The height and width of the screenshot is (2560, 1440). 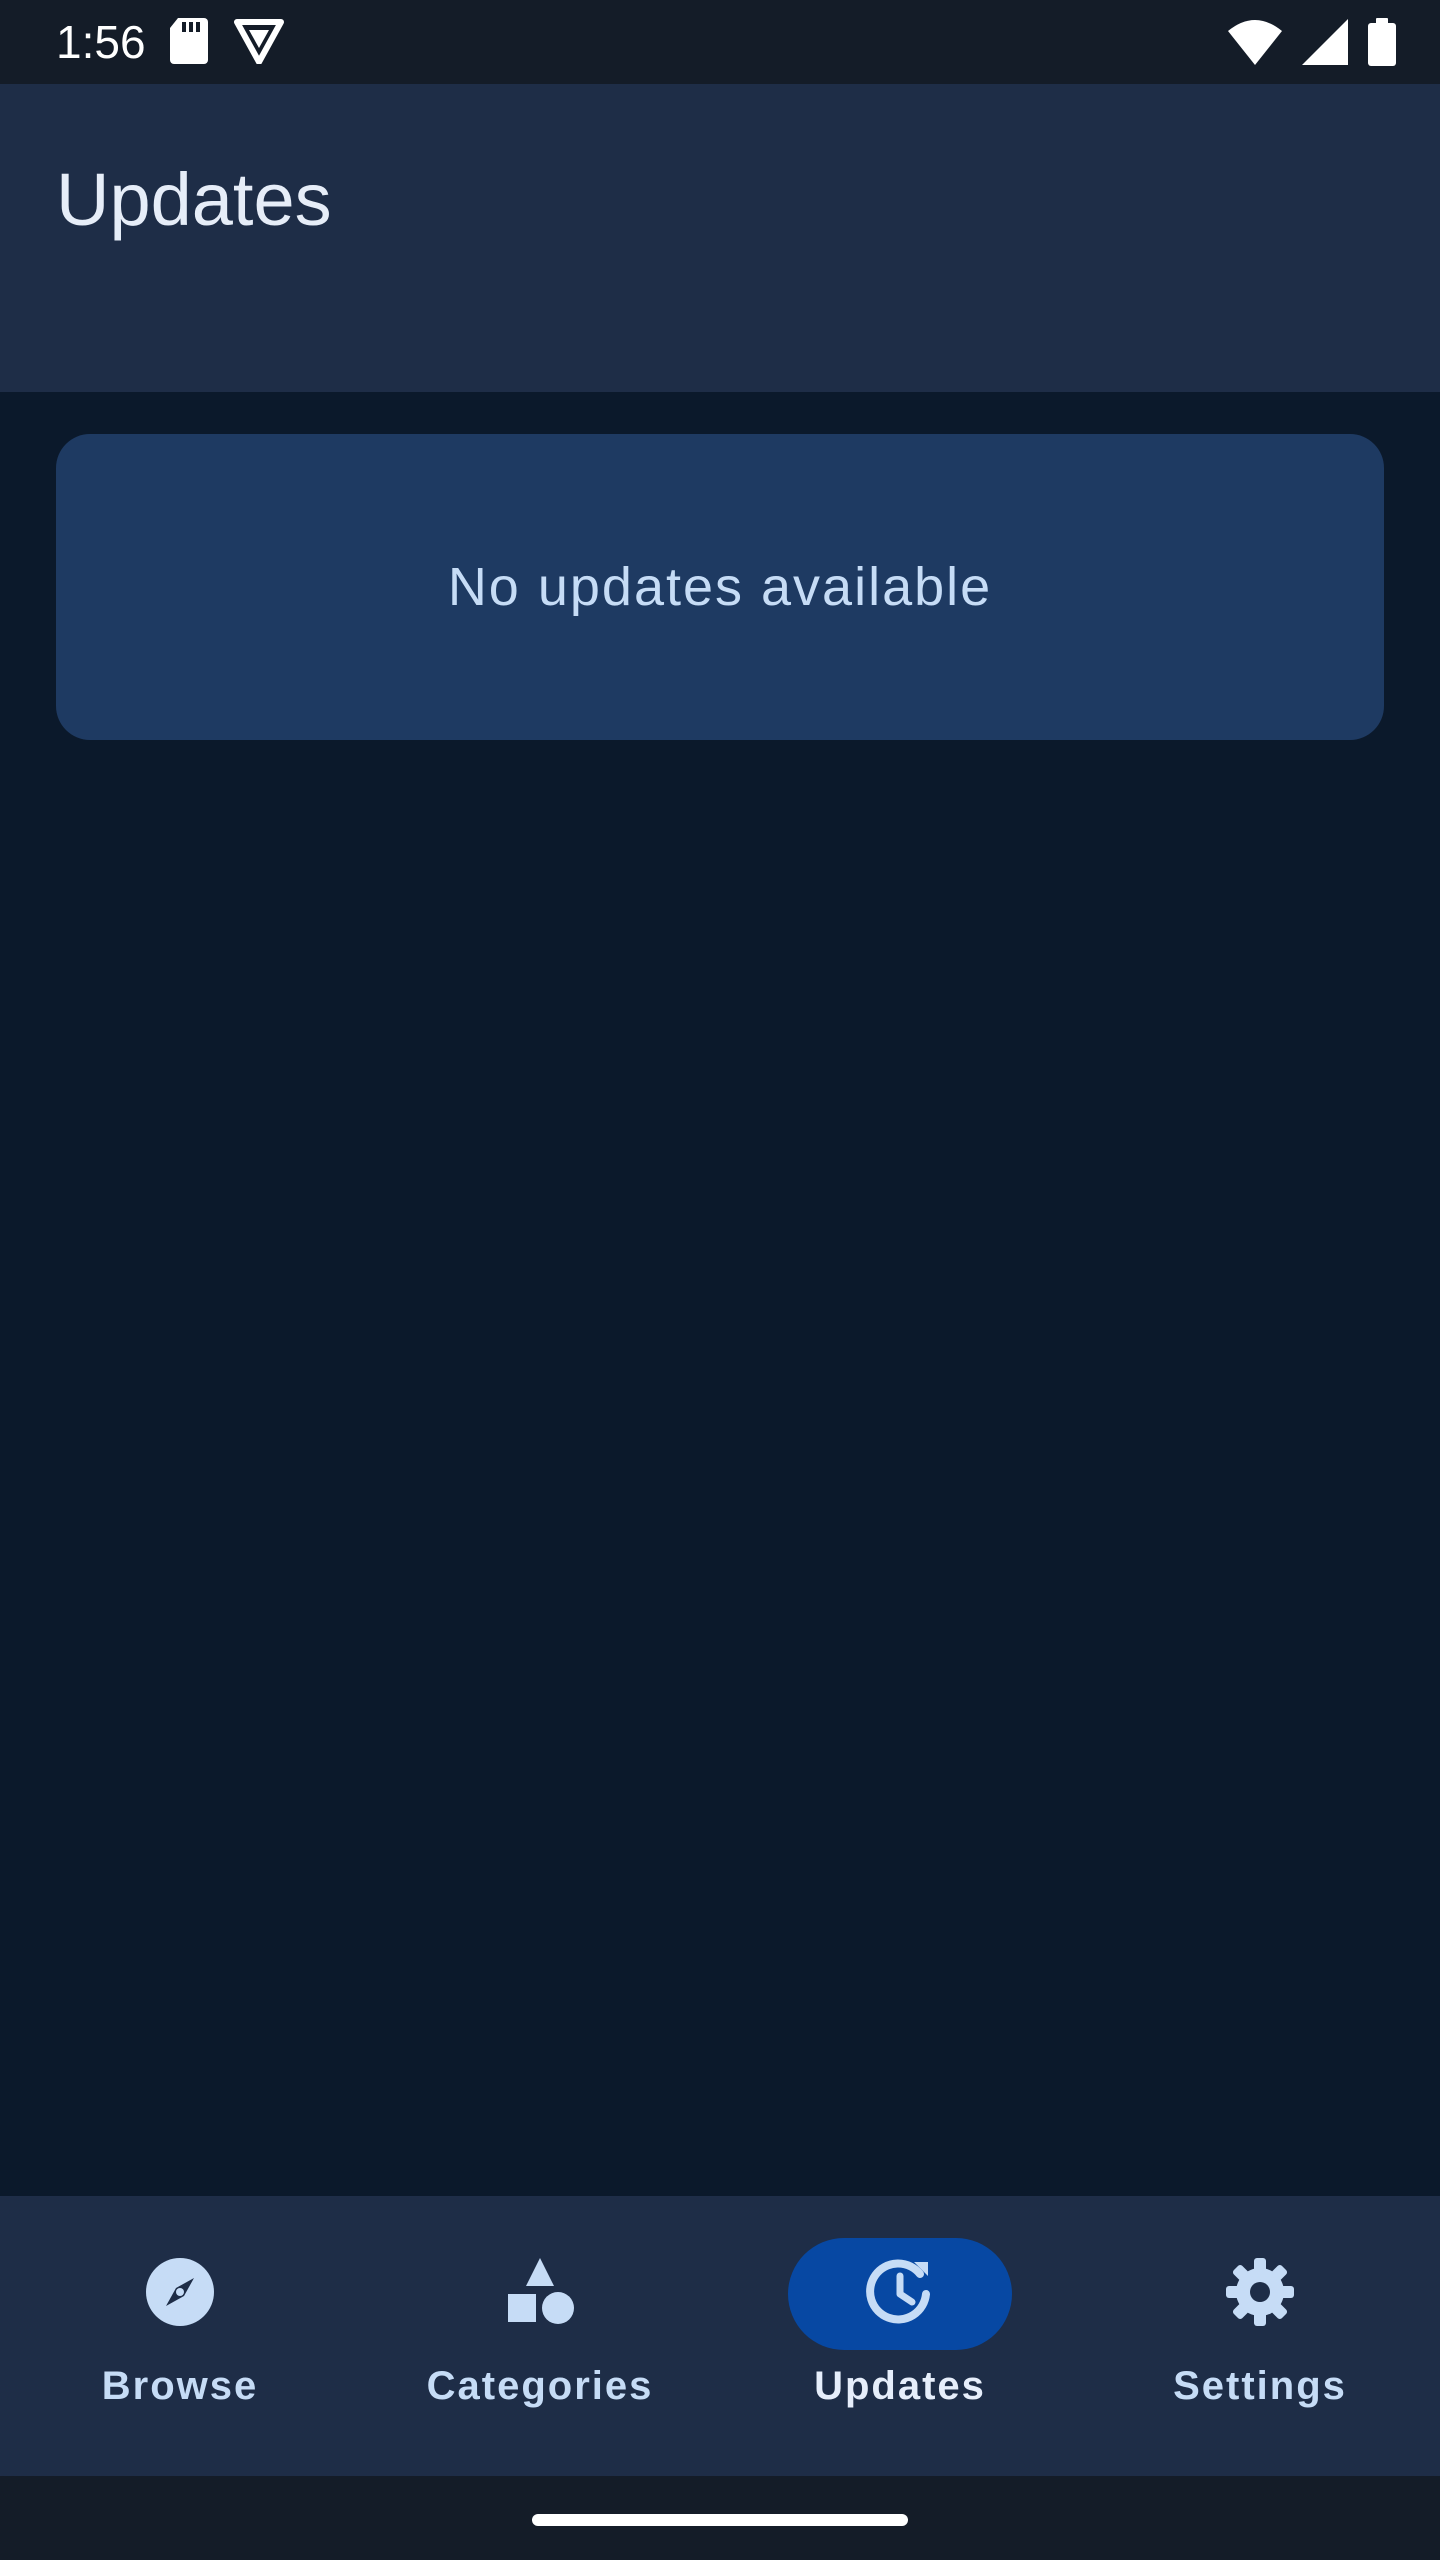 I want to click on bottom-navigation: Browse Categories Updates Settings, so click(x=720, y=2336).